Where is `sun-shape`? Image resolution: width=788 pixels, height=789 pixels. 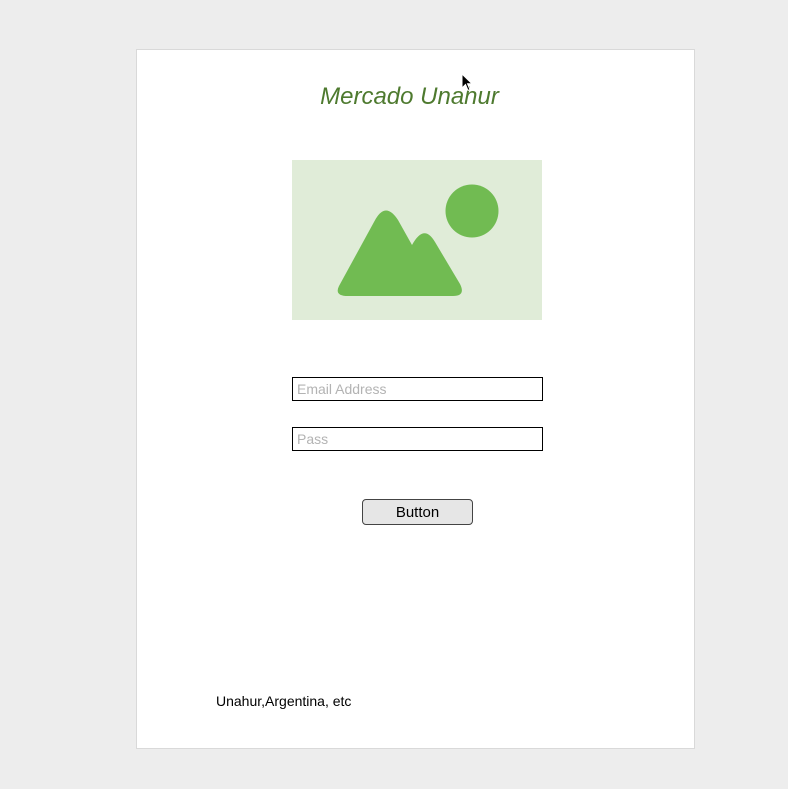
sun-shape is located at coordinates (472, 211).